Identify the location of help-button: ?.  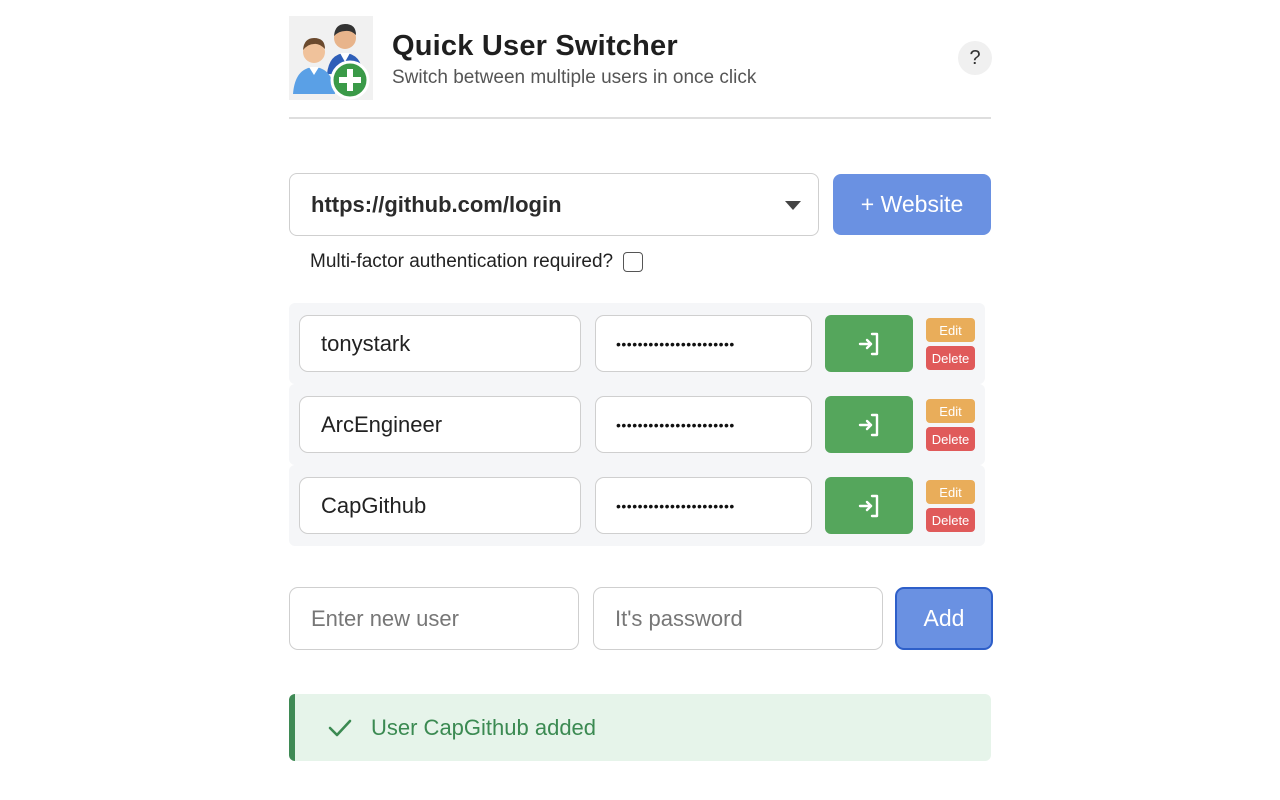
(975, 58).